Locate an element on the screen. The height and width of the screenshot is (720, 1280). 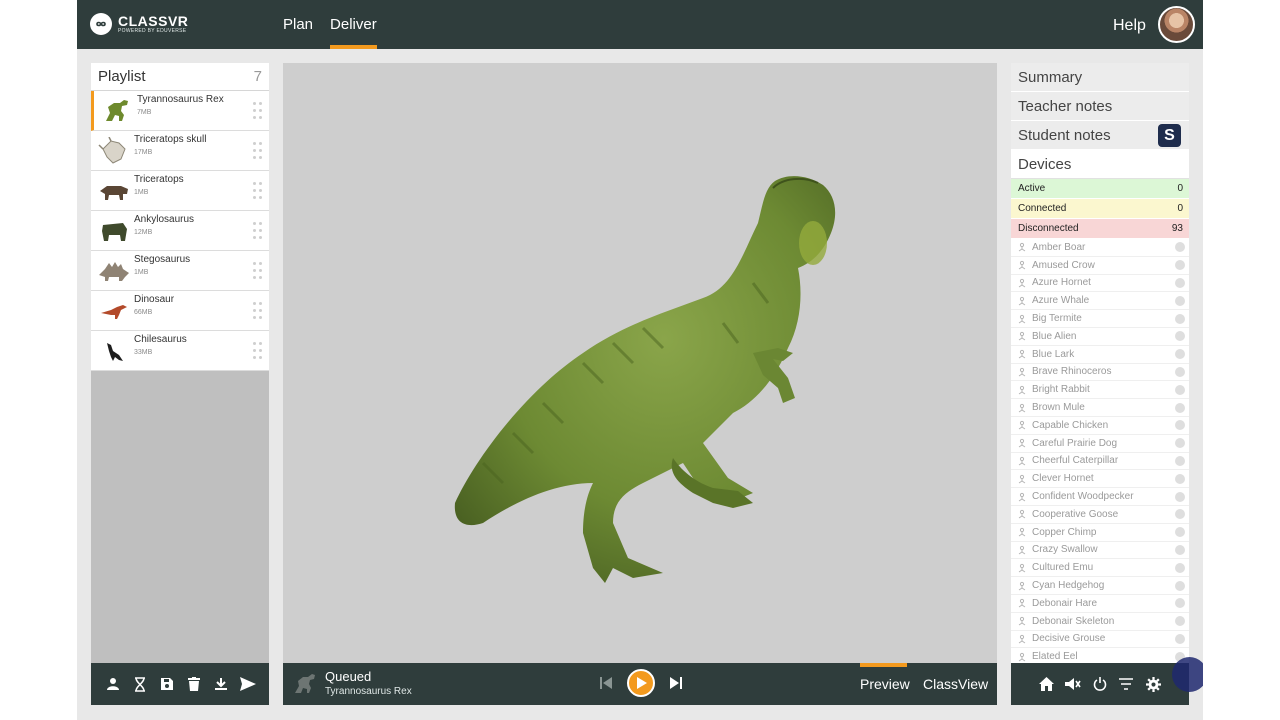
skip-next-icon is located at coordinates (676, 683).